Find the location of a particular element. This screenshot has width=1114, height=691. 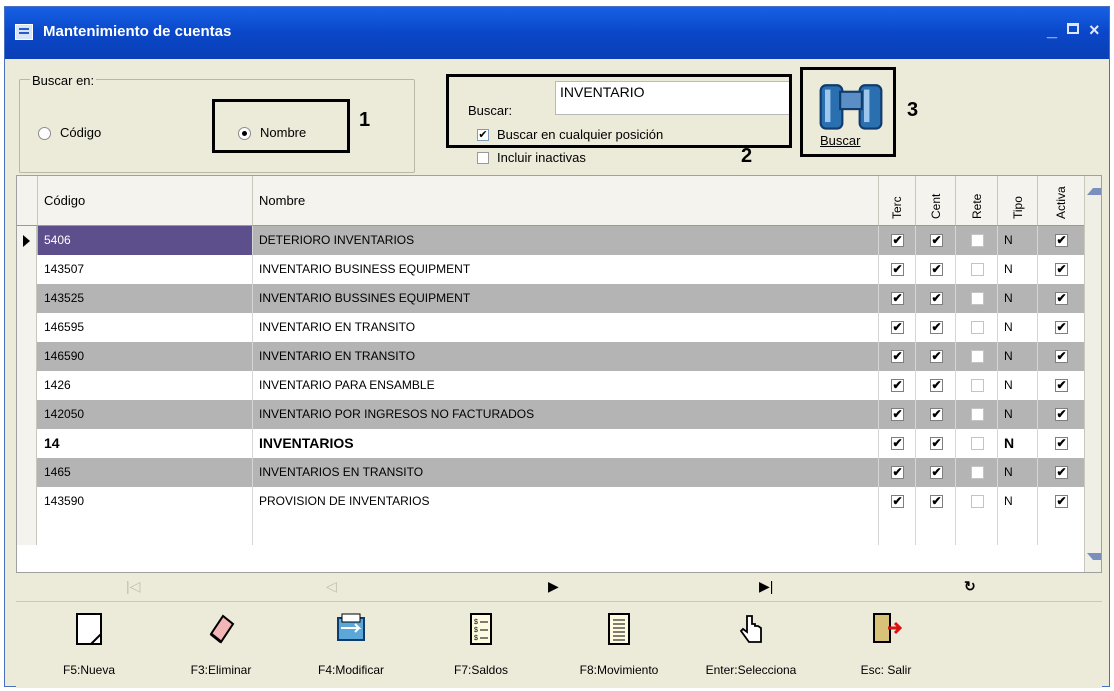

vertical-scrollbar is located at coordinates (1092, 374).